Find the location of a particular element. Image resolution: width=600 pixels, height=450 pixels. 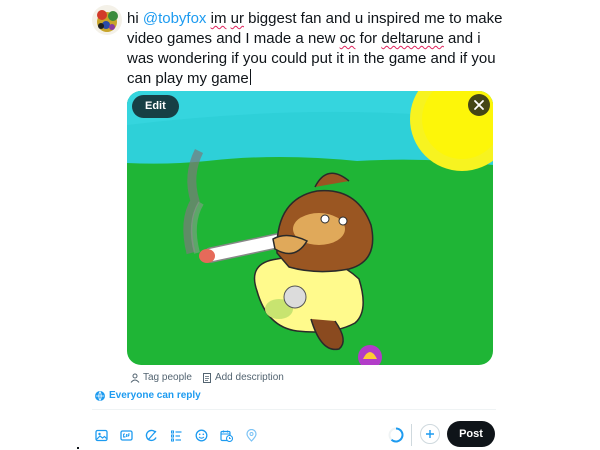

tag-people-button: Tag people is located at coordinates (161, 377).